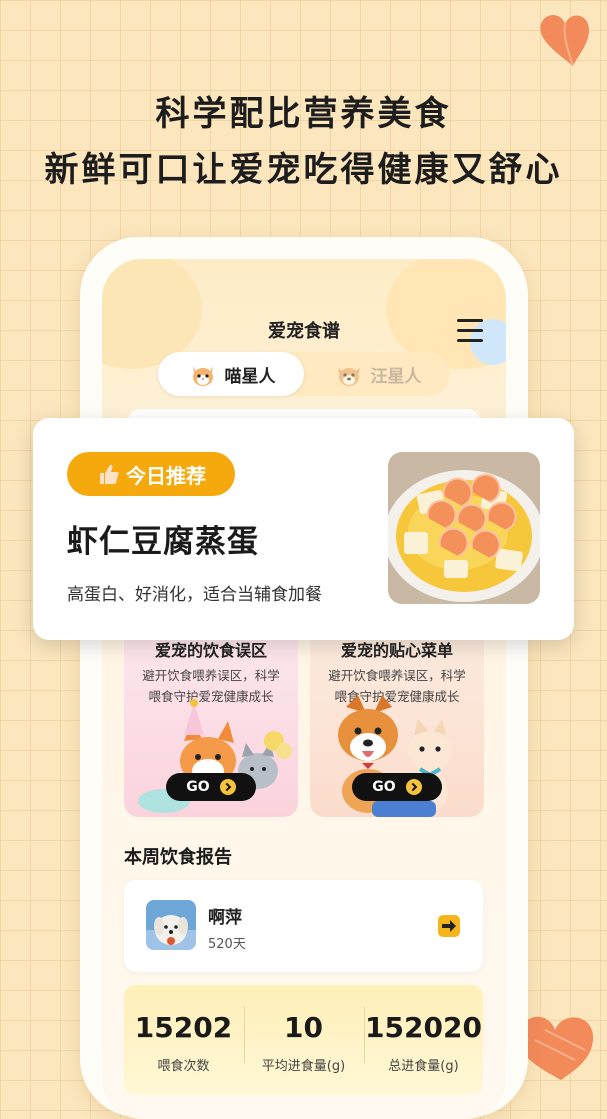  Describe the element at coordinates (423, 1027) in the screenshot. I see `stat-value: 152020` at that location.